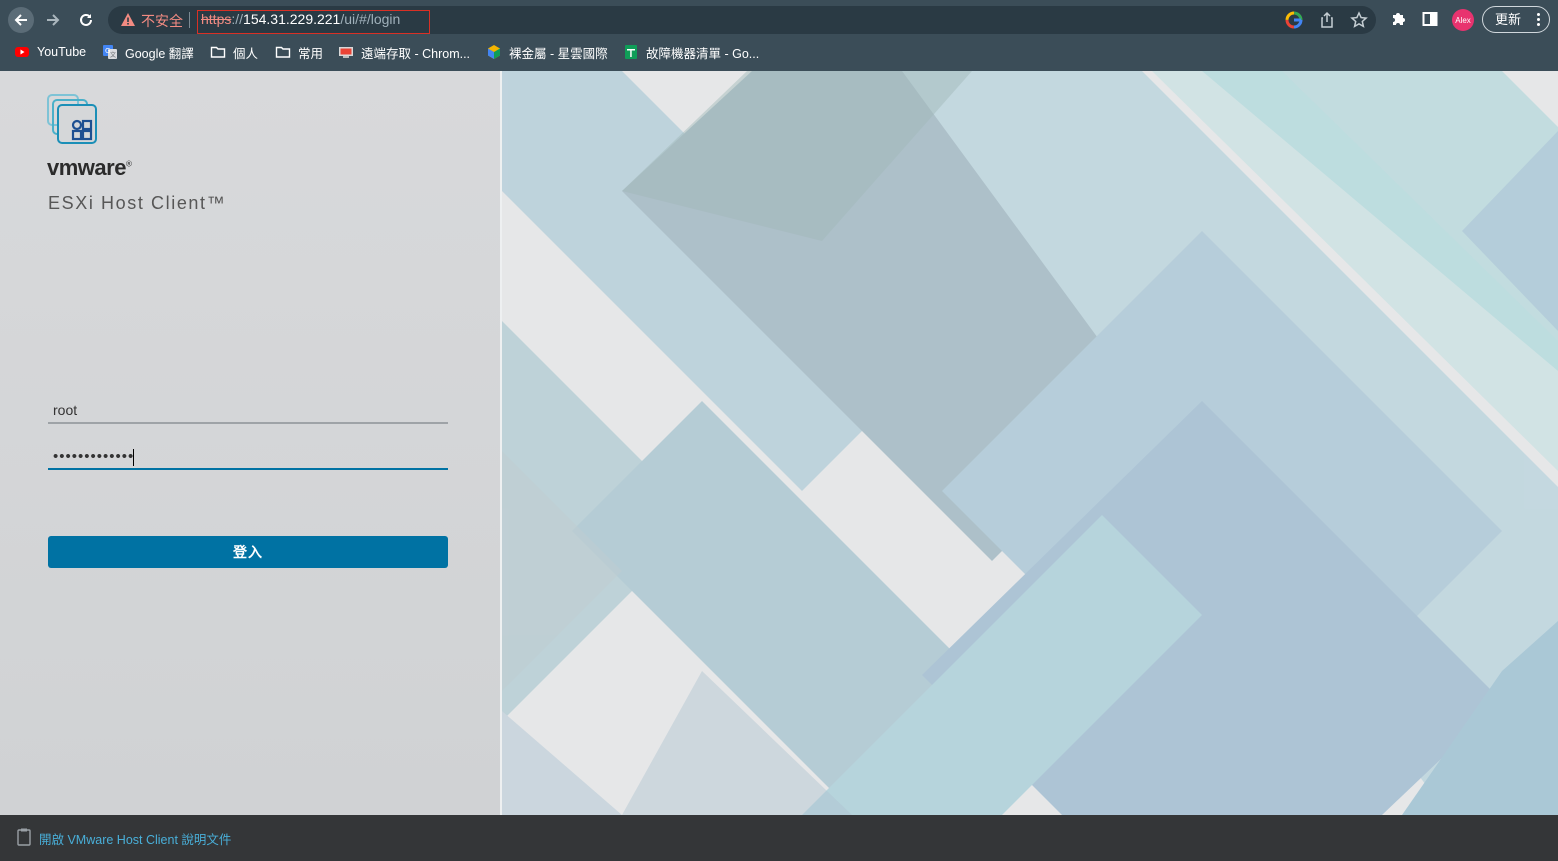 Image resolution: width=1558 pixels, height=861 pixels. Describe the element at coordinates (86, 167) in the screenshot. I see `brand-name: vmware` at that location.